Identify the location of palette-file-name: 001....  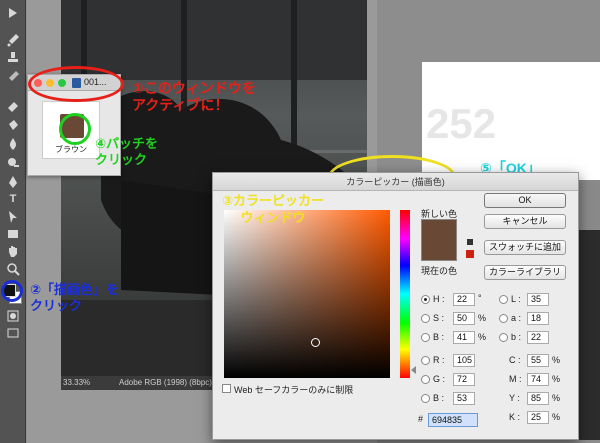
(95, 82).